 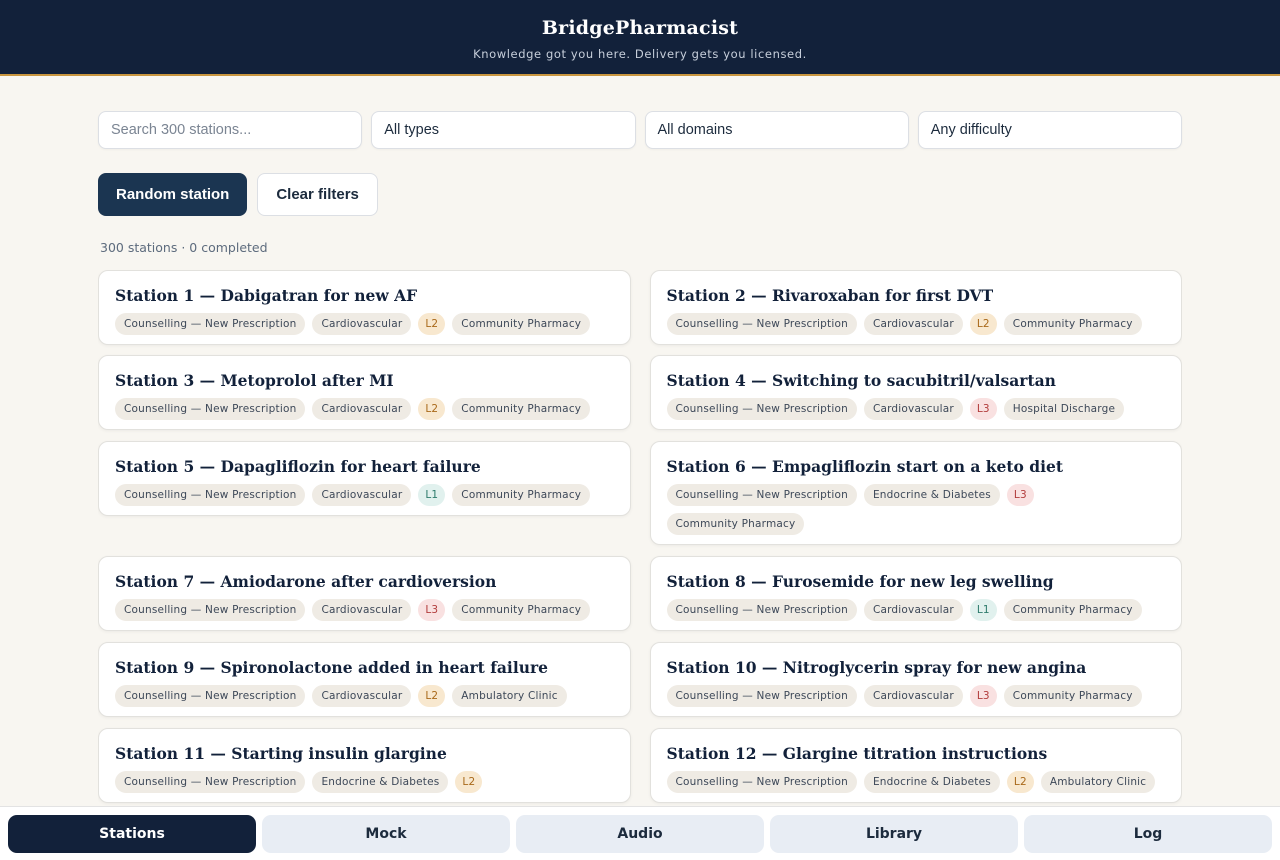 I want to click on tab-library: Library, so click(x=894, y=834).